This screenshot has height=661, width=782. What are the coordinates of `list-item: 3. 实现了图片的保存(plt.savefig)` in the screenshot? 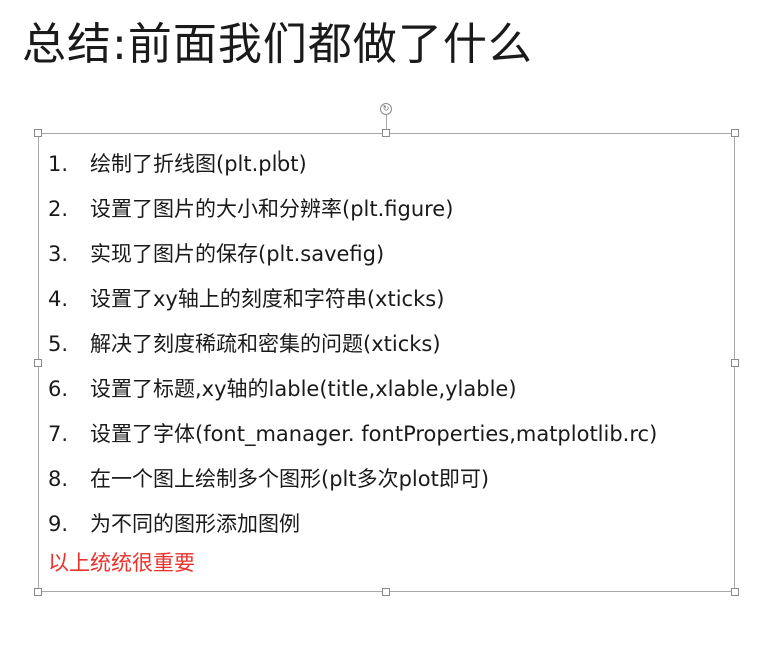 It's located at (352, 258).